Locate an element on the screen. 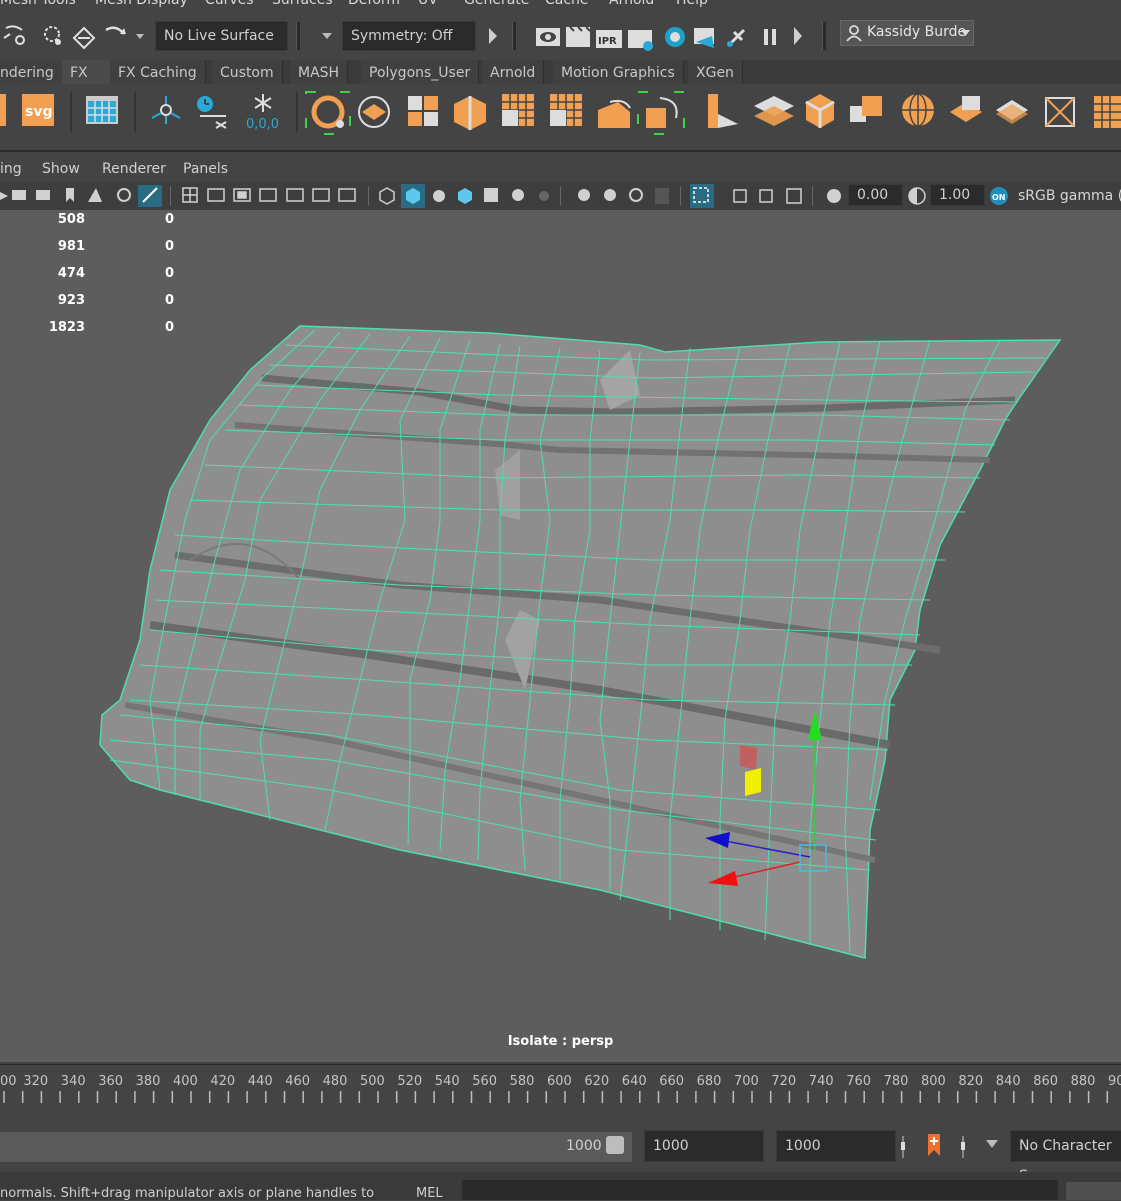  wireframe-on-shaded-icon is located at coordinates (465, 196).